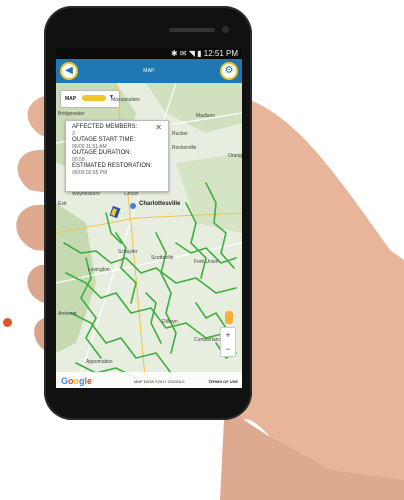 This screenshot has width=404, height=500. What do you see at coordinates (228, 349) in the screenshot?
I see `zoom-out-button: −` at bounding box center [228, 349].